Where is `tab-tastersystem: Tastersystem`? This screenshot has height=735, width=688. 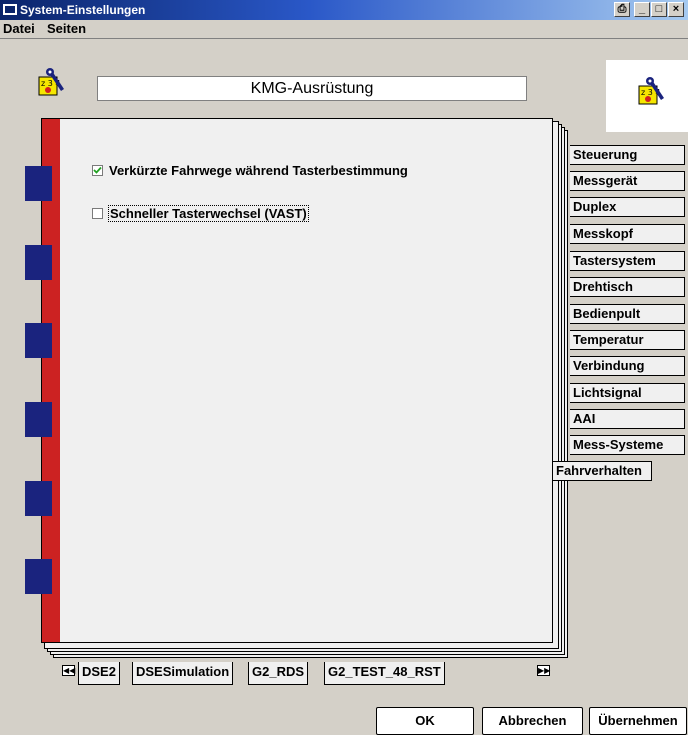 tab-tastersystem: Tastersystem is located at coordinates (627, 261).